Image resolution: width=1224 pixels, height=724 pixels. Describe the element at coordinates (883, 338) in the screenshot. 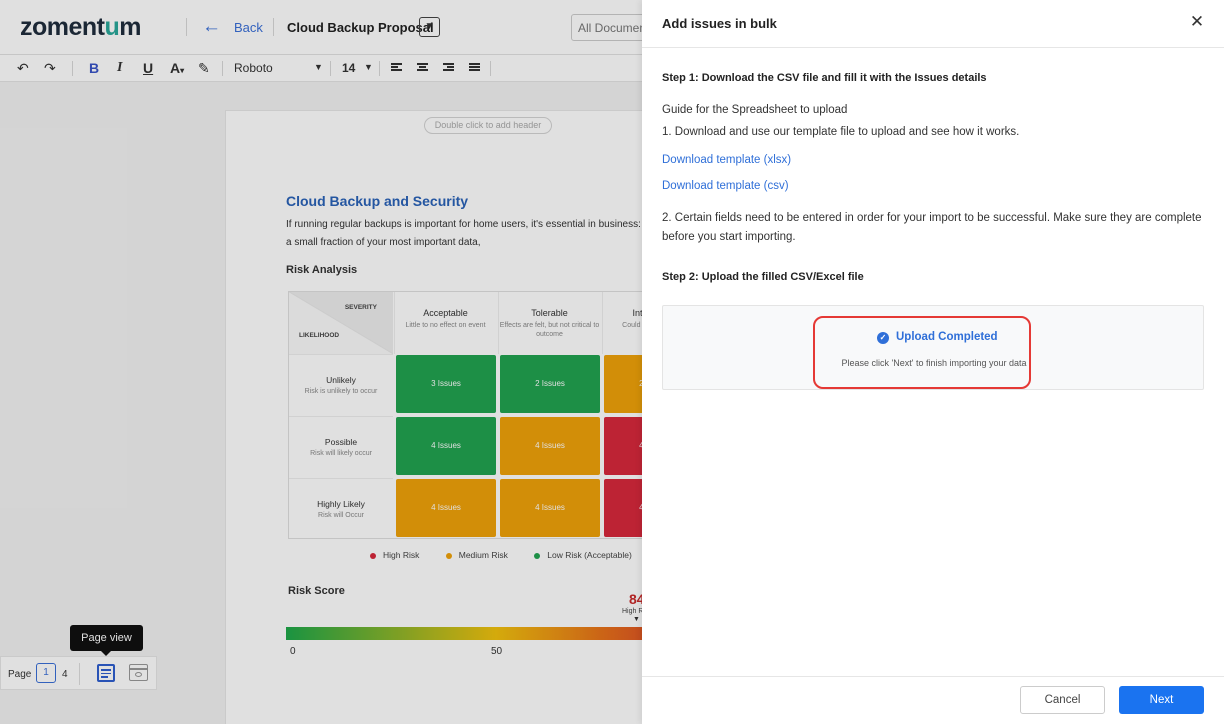

I see `check-circle-icon: ✓` at that location.